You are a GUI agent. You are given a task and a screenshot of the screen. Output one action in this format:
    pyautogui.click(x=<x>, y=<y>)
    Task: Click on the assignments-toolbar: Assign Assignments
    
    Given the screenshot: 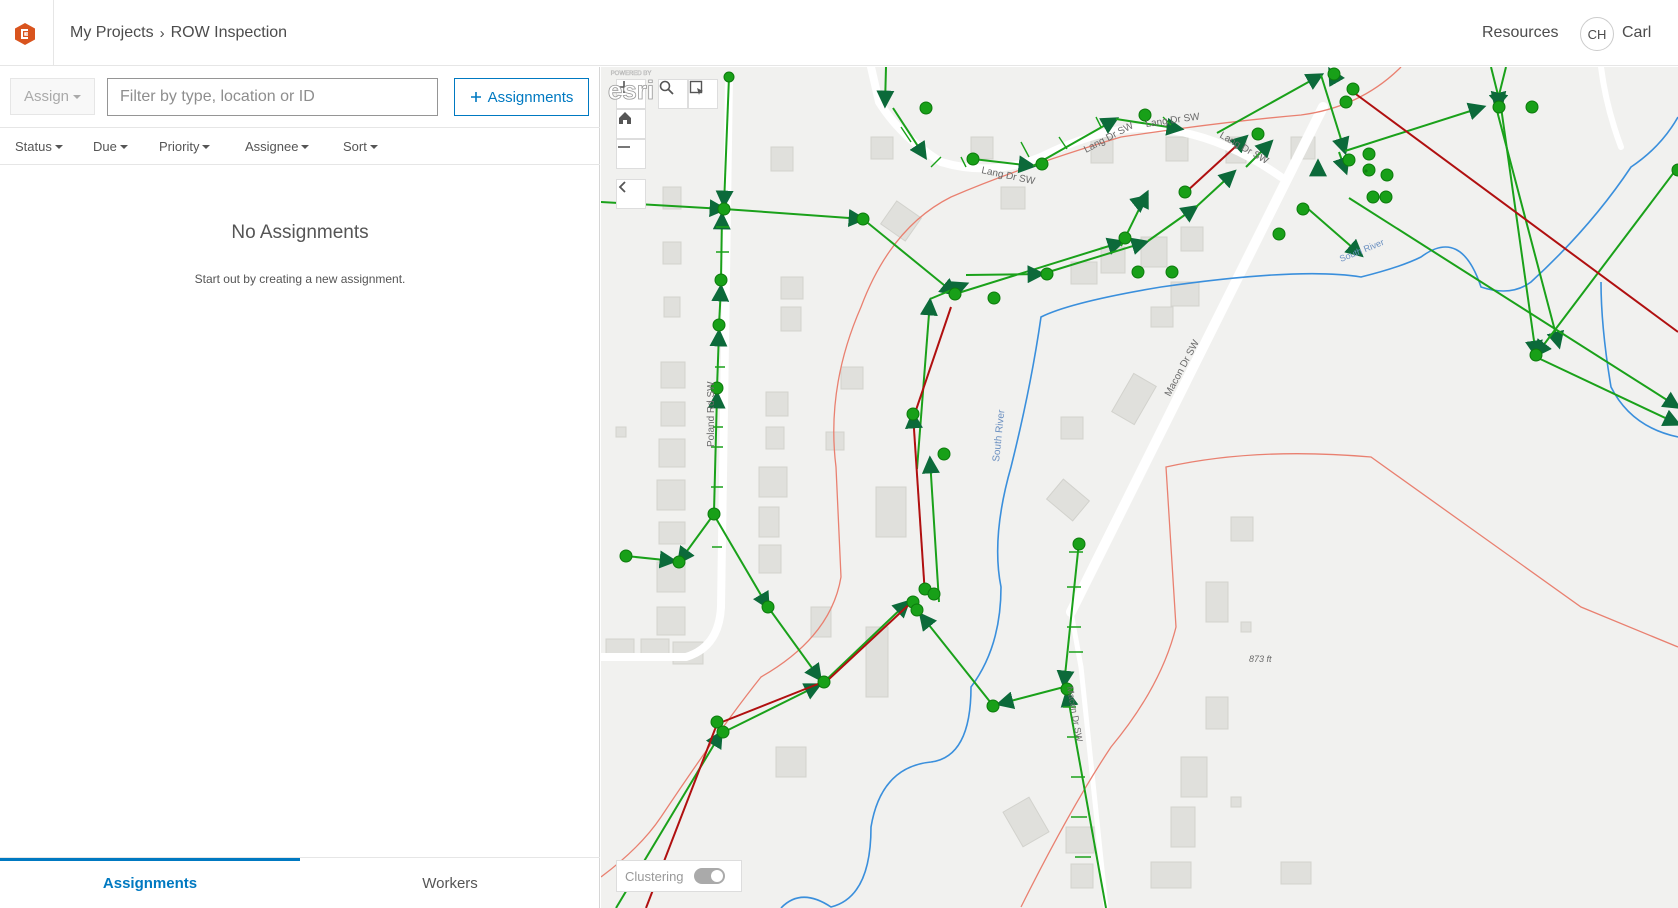 What is the action you would take?
    pyautogui.click(x=300, y=97)
    